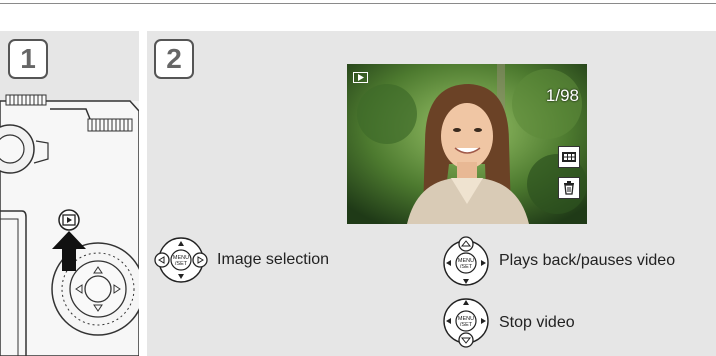 The height and width of the screenshot is (356, 716). I want to click on up-arrow-icon, so click(69, 251).